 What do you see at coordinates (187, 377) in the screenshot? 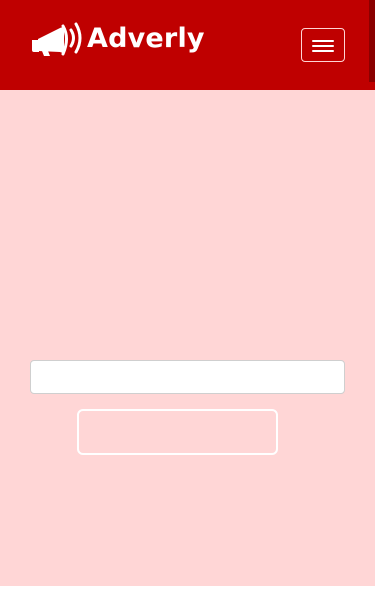
I see `text-input-field` at bounding box center [187, 377].